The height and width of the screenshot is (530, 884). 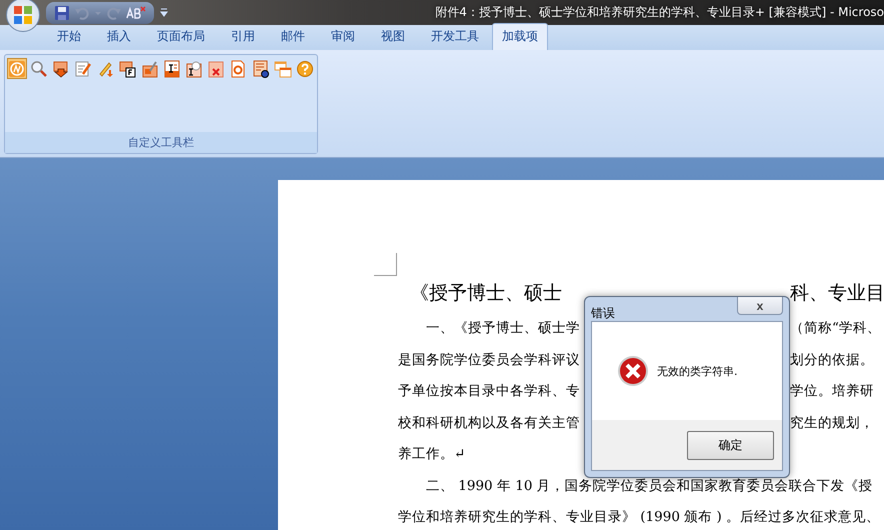 What do you see at coordinates (393, 39) in the screenshot?
I see `ribbon-tab: 视图` at bounding box center [393, 39].